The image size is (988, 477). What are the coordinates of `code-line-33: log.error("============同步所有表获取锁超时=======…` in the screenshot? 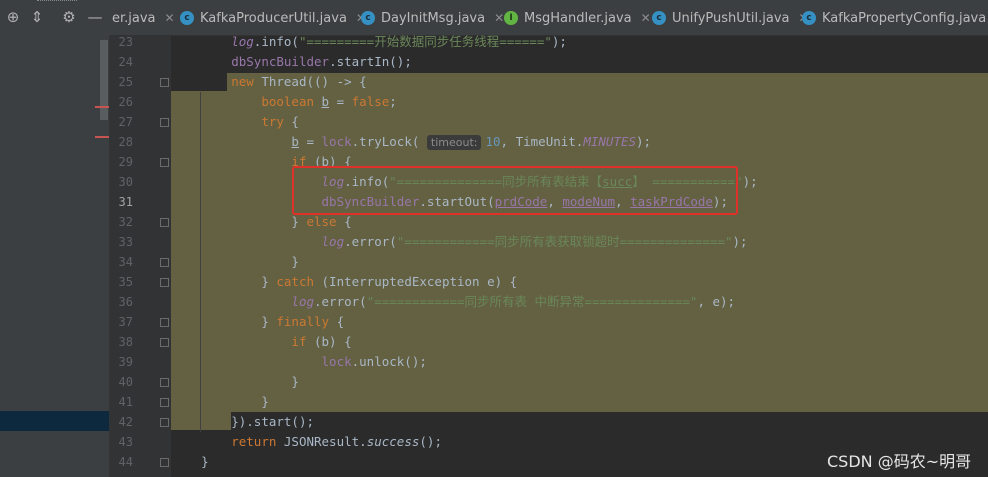 It's located at (459, 242).